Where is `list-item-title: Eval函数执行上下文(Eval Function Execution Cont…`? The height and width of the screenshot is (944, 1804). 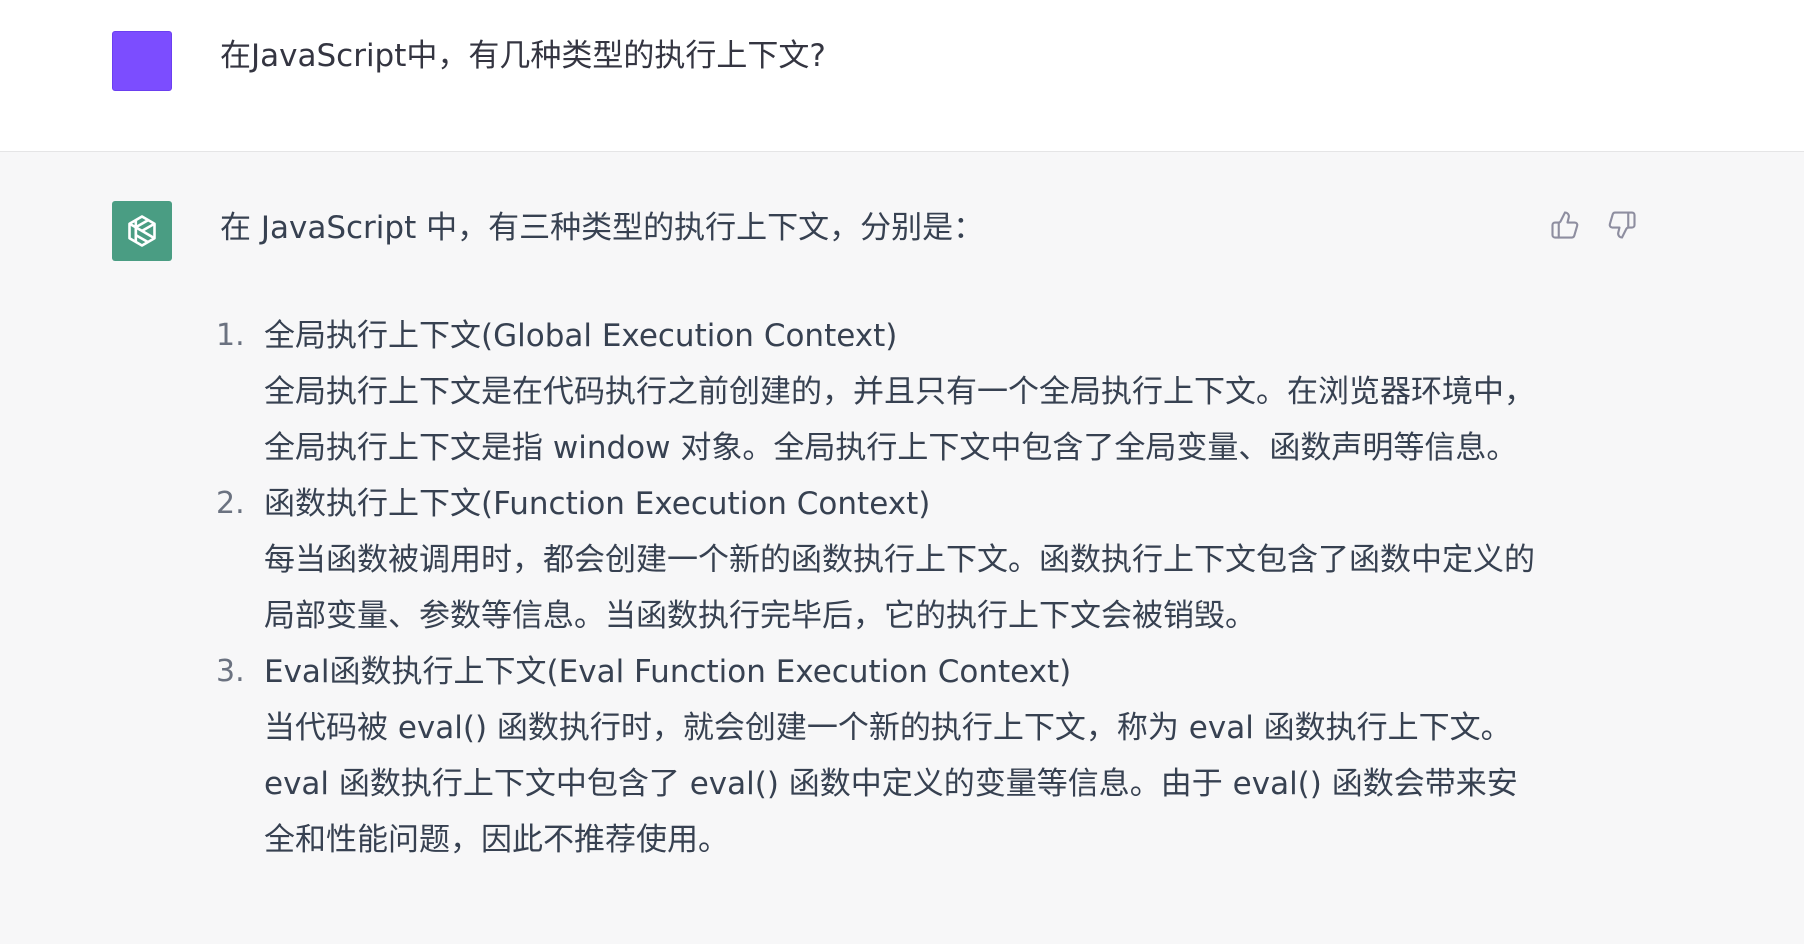
list-item-title: Eval函数执行上下文(Eval Function Execution Cont… is located at coordinates (668, 672).